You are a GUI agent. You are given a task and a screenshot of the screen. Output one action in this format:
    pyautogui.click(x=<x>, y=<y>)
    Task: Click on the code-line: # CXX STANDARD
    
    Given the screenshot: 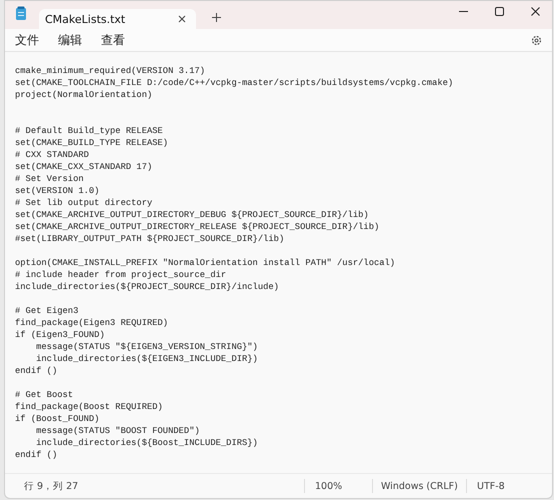 What is the action you would take?
    pyautogui.click(x=52, y=155)
    